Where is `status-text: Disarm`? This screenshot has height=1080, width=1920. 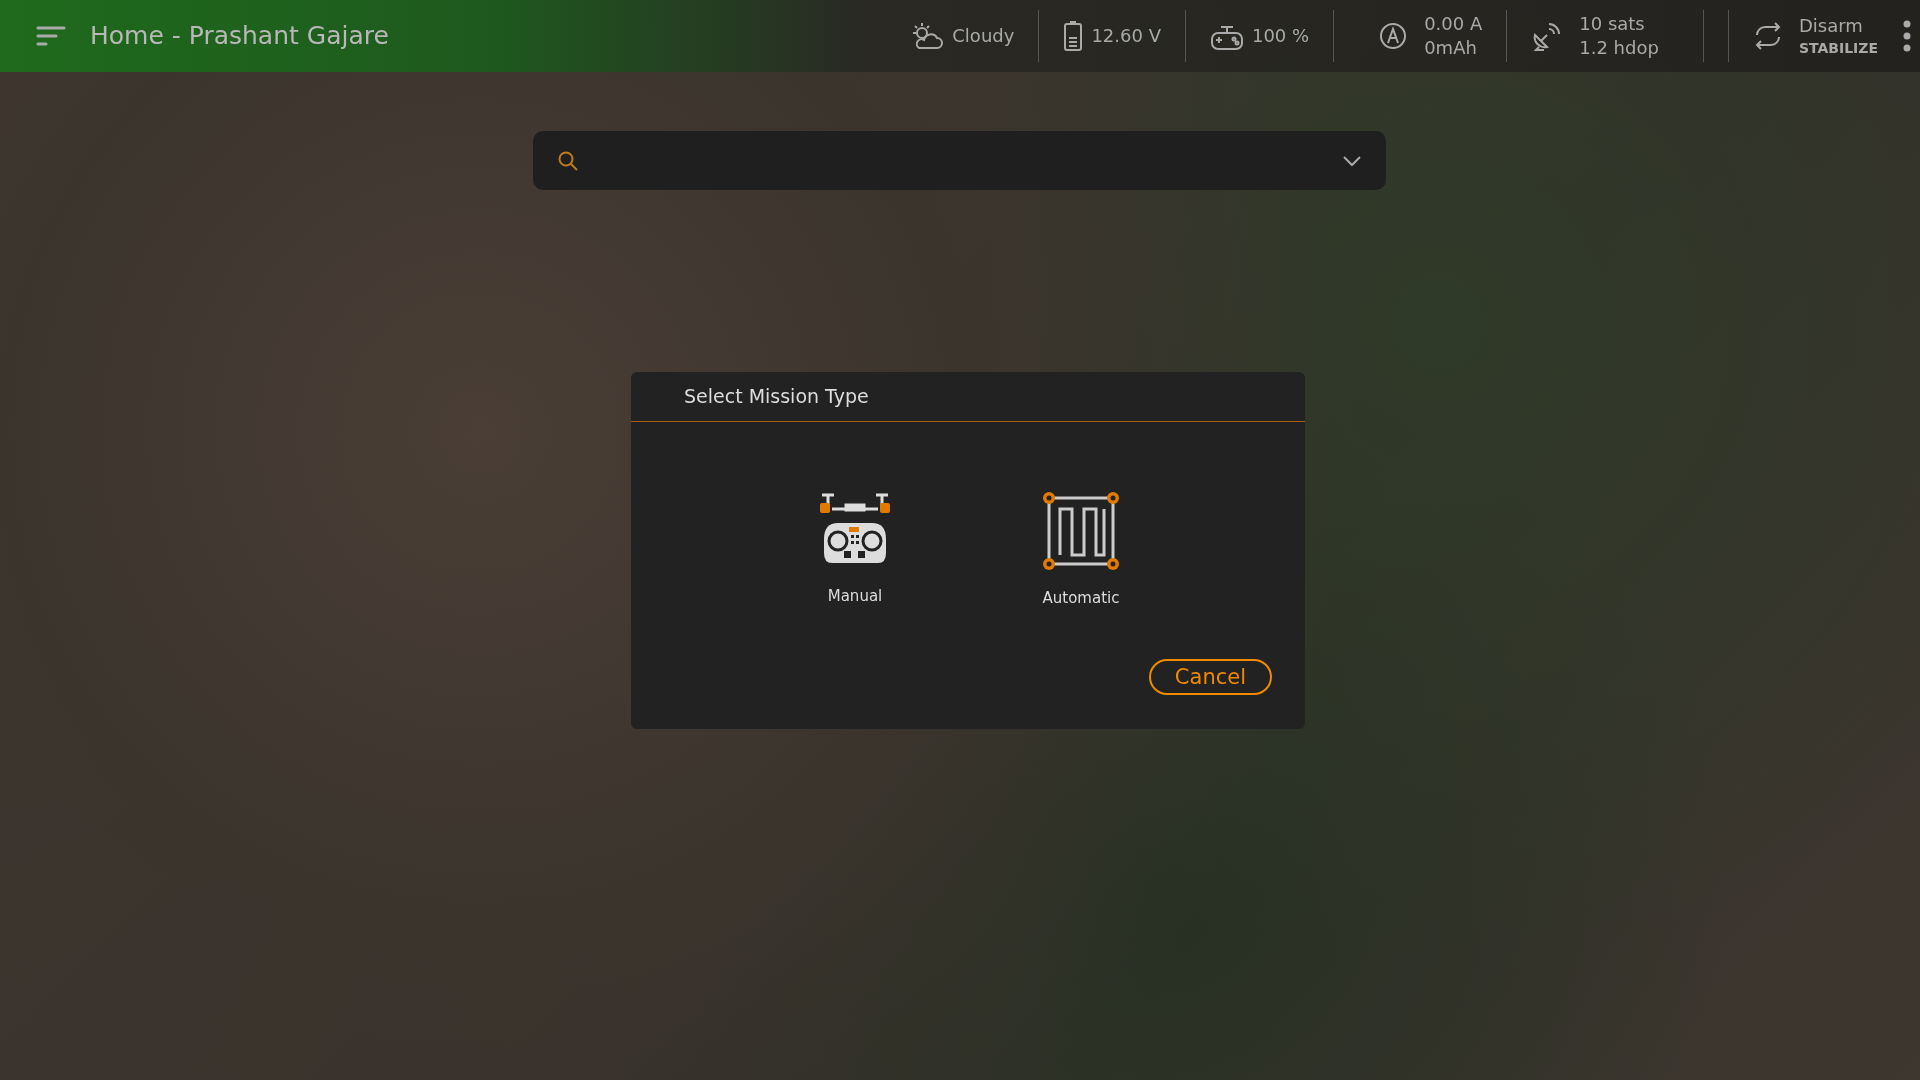
status-text: Disarm is located at coordinates (1831, 26).